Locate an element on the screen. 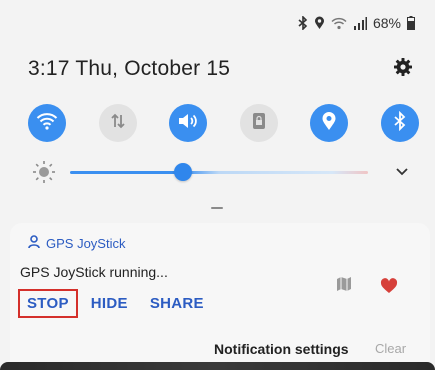 The height and width of the screenshot is (370, 435). notification-settings-button: Notification settings is located at coordinates (281, 349).